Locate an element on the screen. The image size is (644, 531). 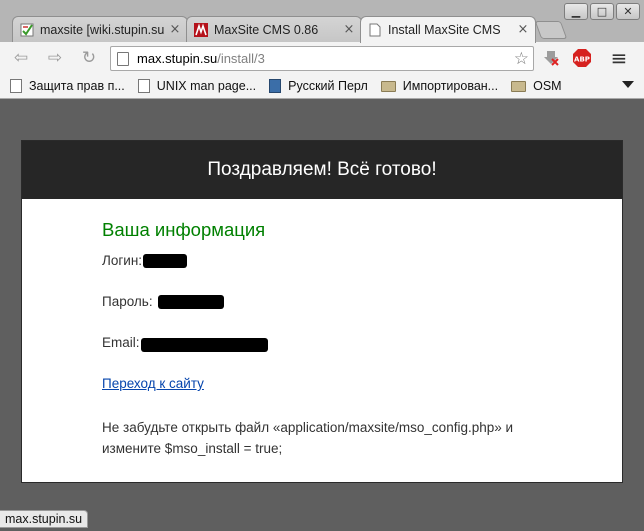
url-path: /install/3 is located at coordinates (241, 58).